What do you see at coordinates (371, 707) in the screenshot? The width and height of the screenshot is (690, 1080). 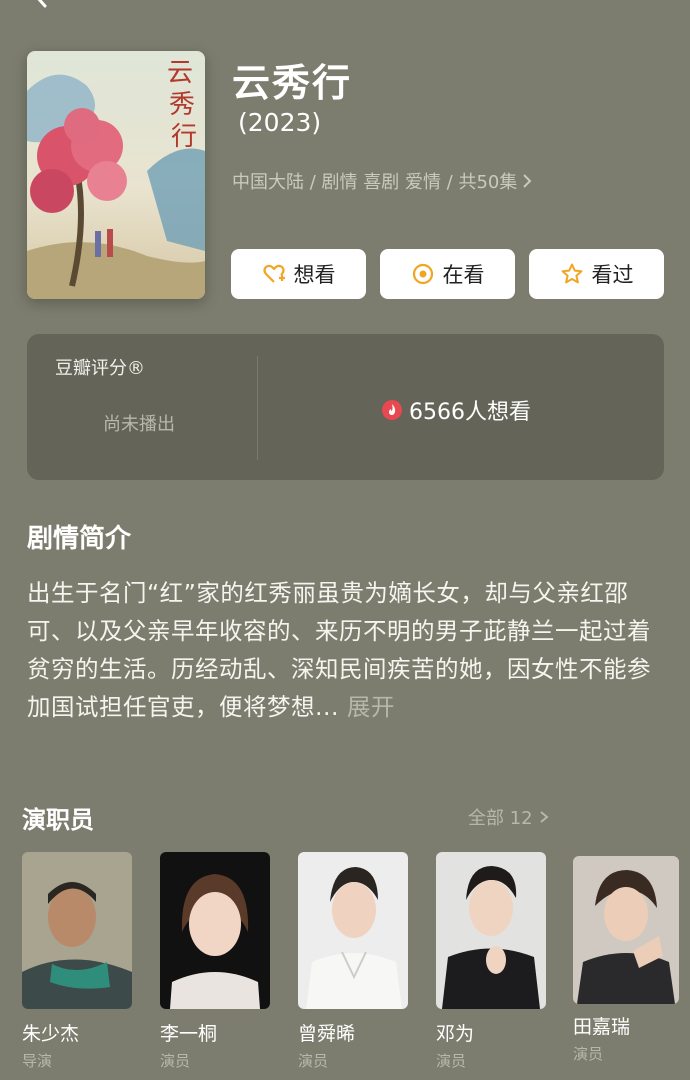 I see `expand-link: 展开` at bounding box center [371, 707].